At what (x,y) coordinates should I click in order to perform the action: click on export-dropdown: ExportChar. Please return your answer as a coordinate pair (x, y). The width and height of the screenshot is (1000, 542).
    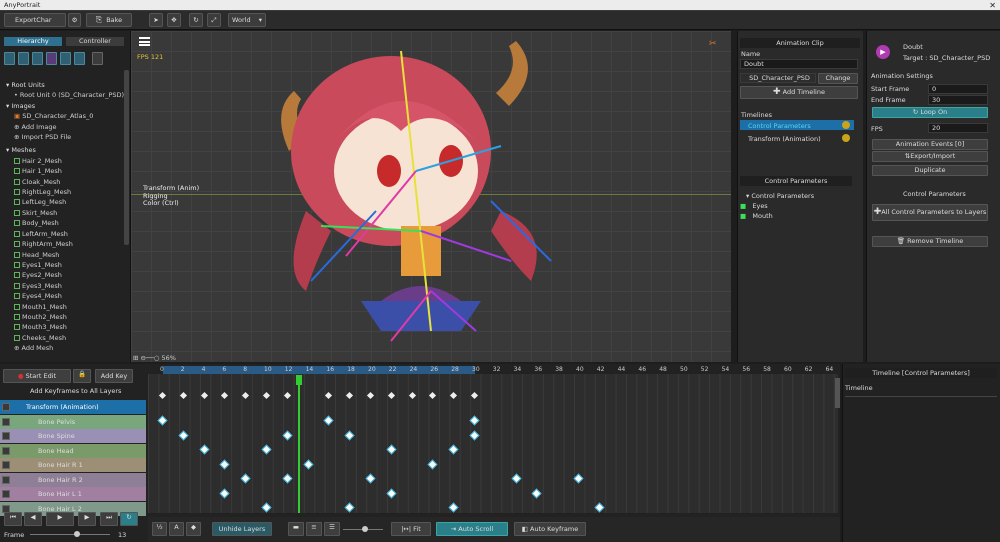
    Looking at the image, I should click on (35, 20).